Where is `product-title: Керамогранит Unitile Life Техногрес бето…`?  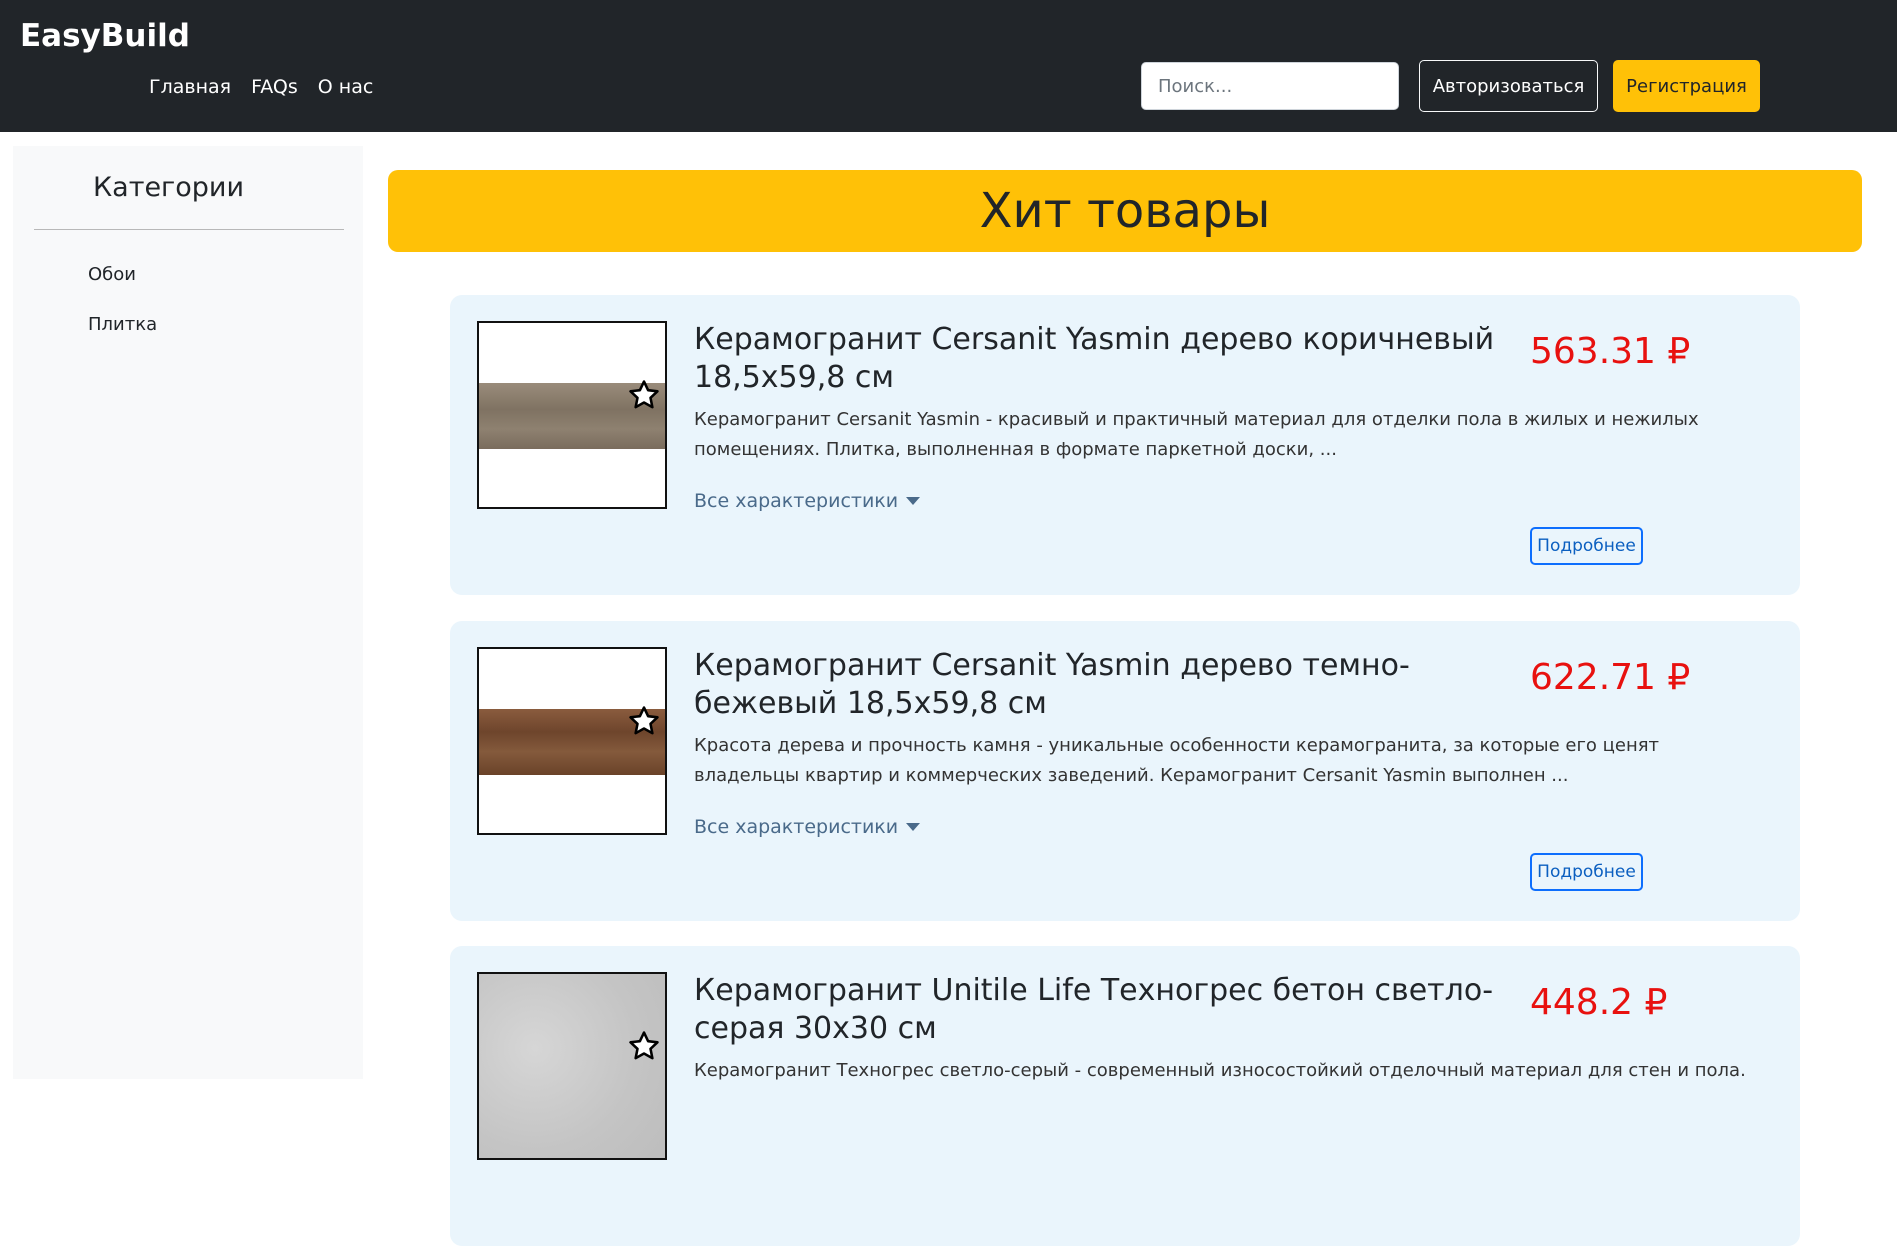
product-title: Керамогранит Unitile Life Техногрес бето… is located at coordinates (1099, 1010).